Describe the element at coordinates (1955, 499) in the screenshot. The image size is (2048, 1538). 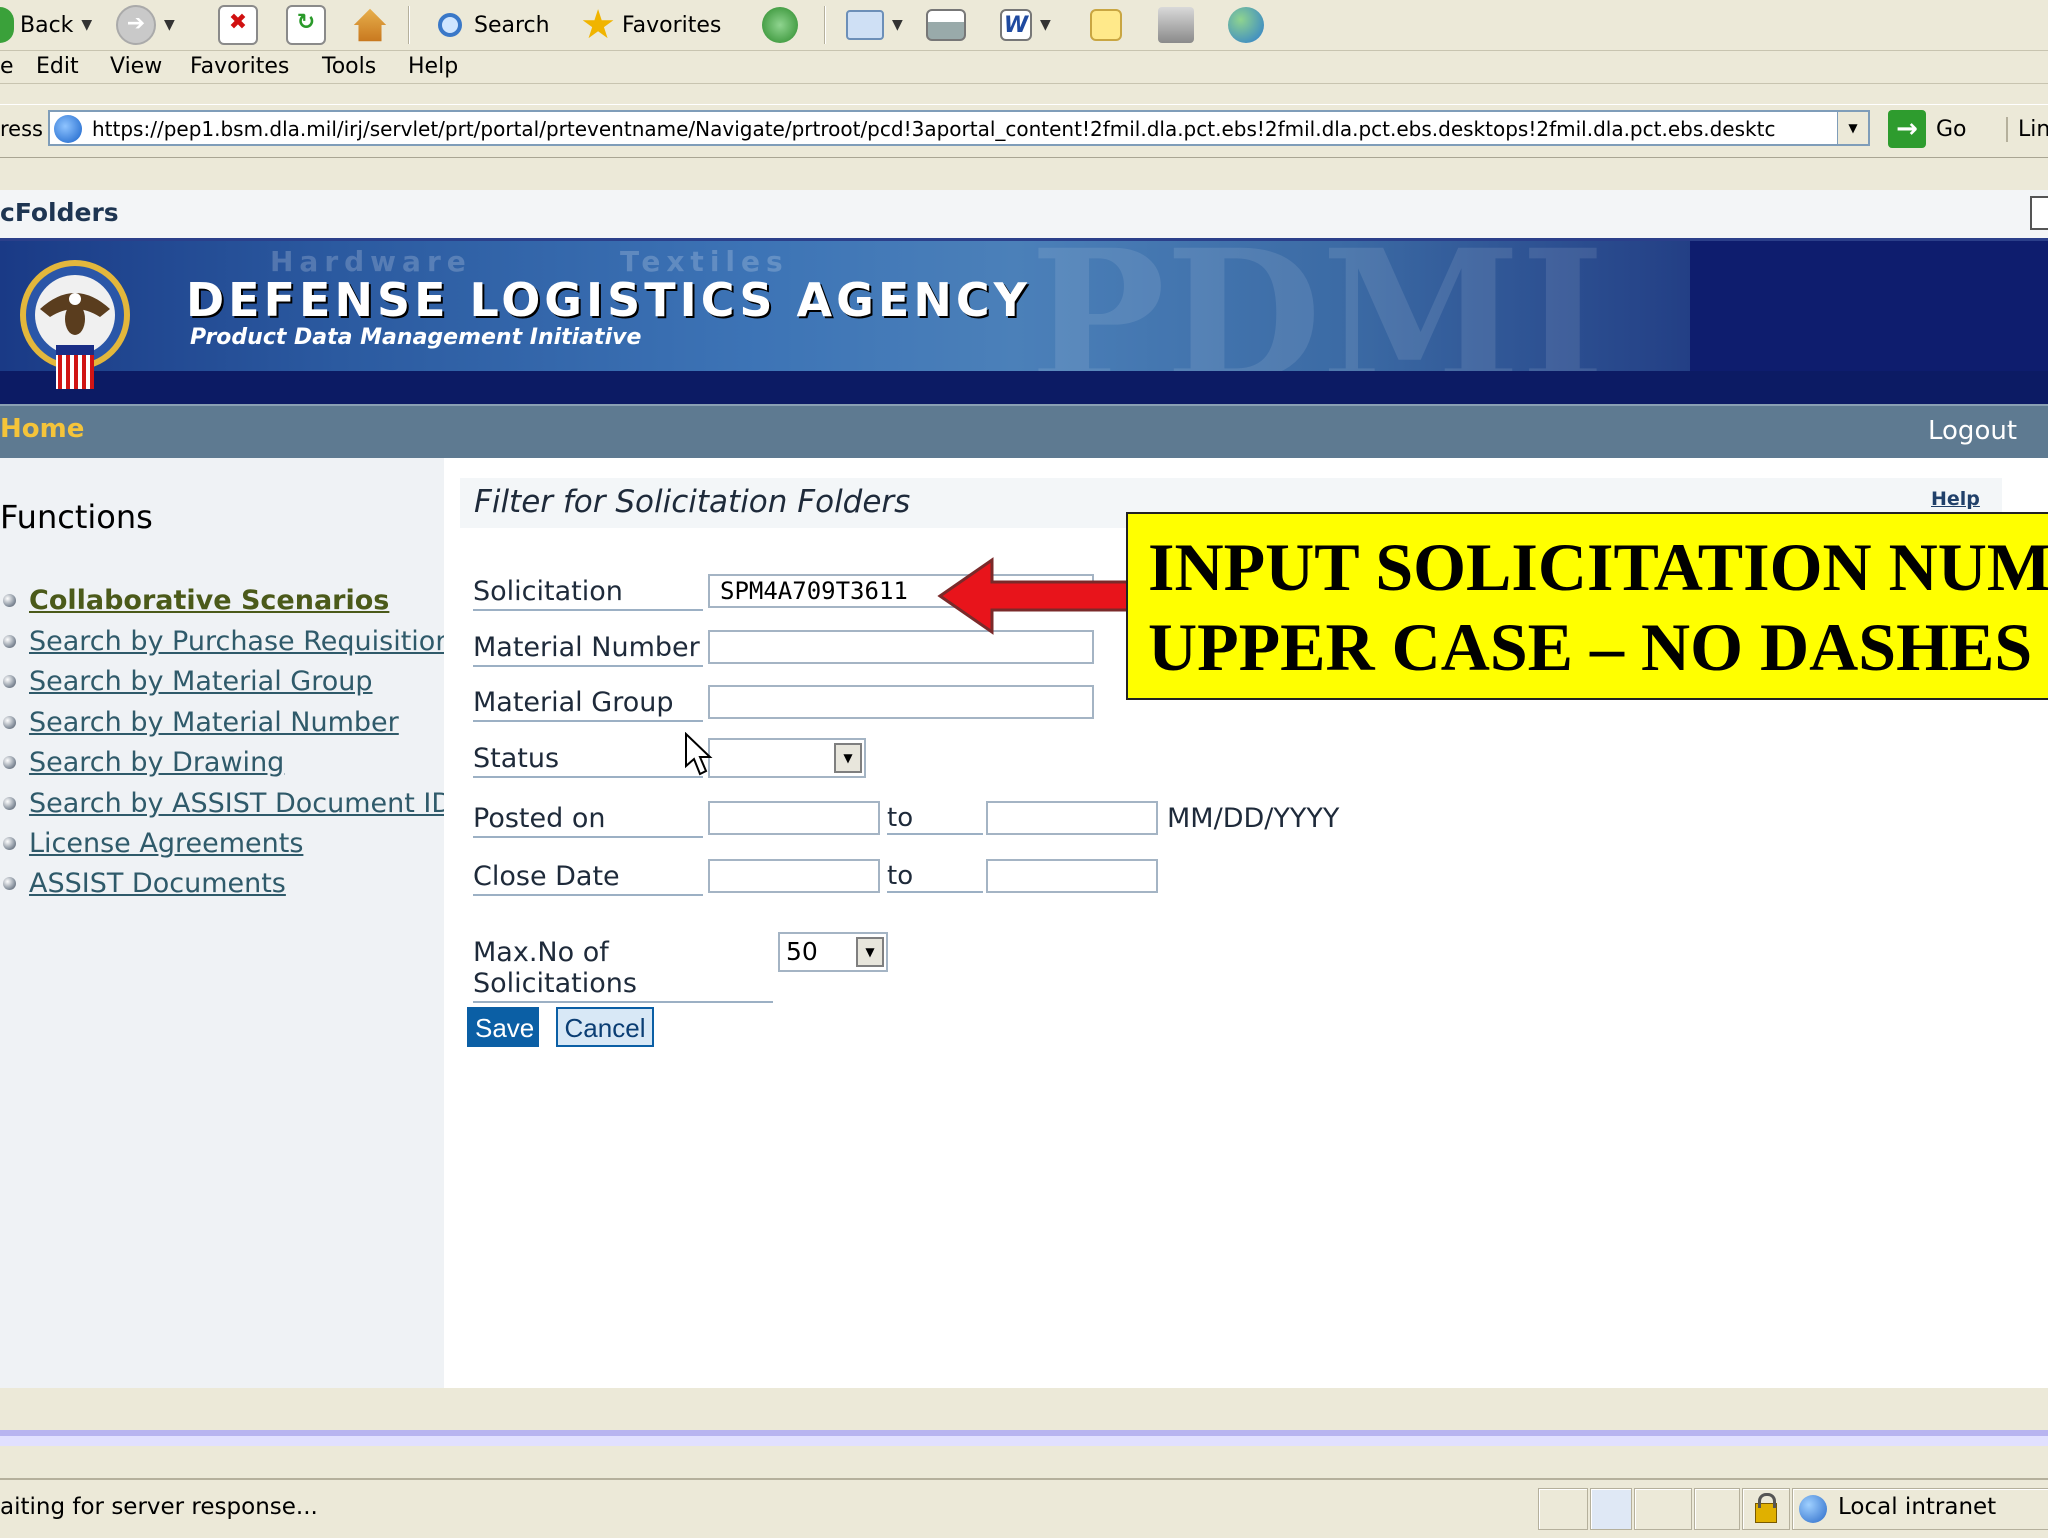
I see `help-link: Help` at that location.